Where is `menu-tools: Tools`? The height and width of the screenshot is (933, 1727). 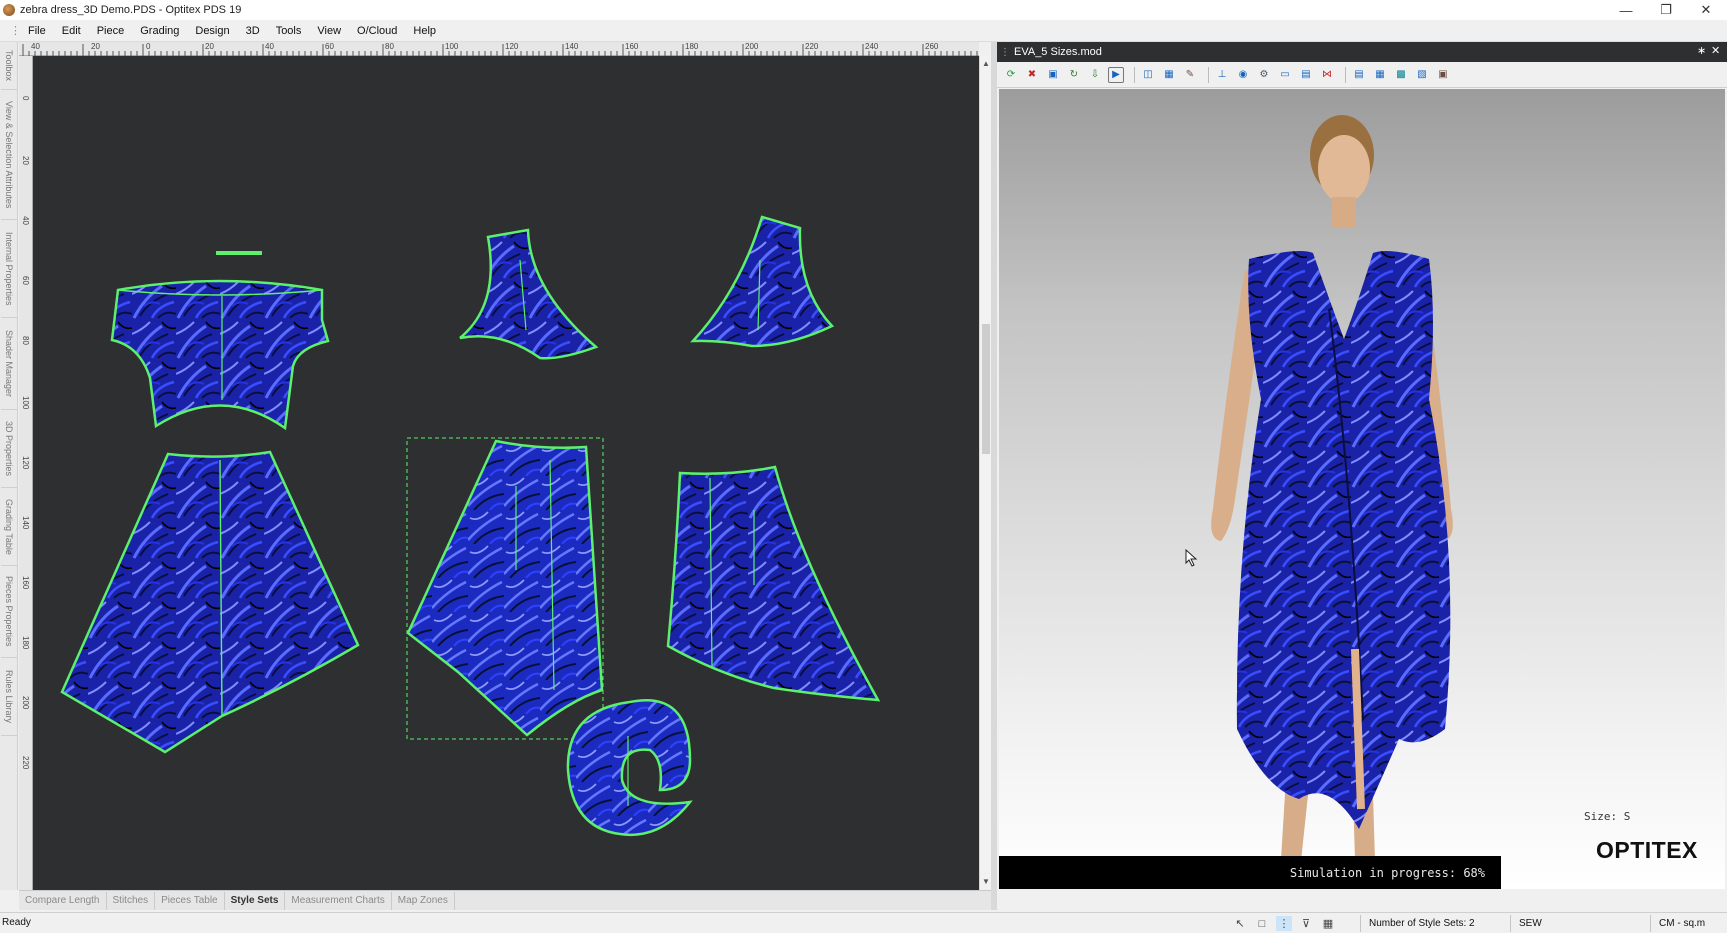
menu-tools: Tools is located at coordinates (289, 31).